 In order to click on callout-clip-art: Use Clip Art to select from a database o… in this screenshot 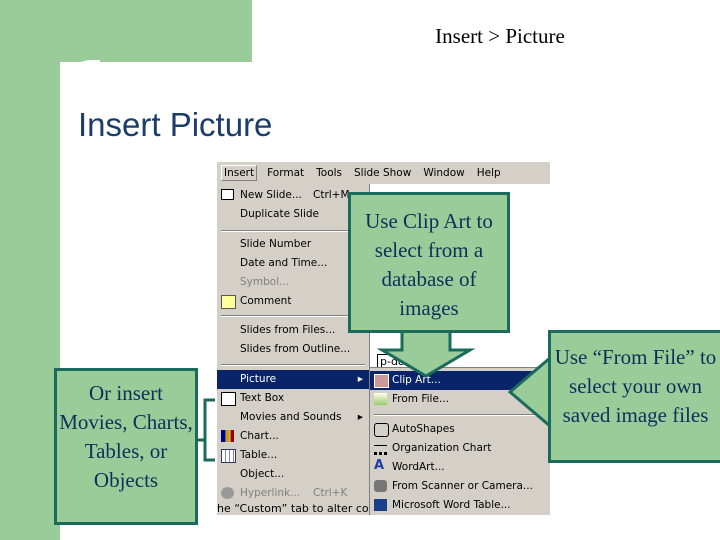, I will do `click(429, 262)`.